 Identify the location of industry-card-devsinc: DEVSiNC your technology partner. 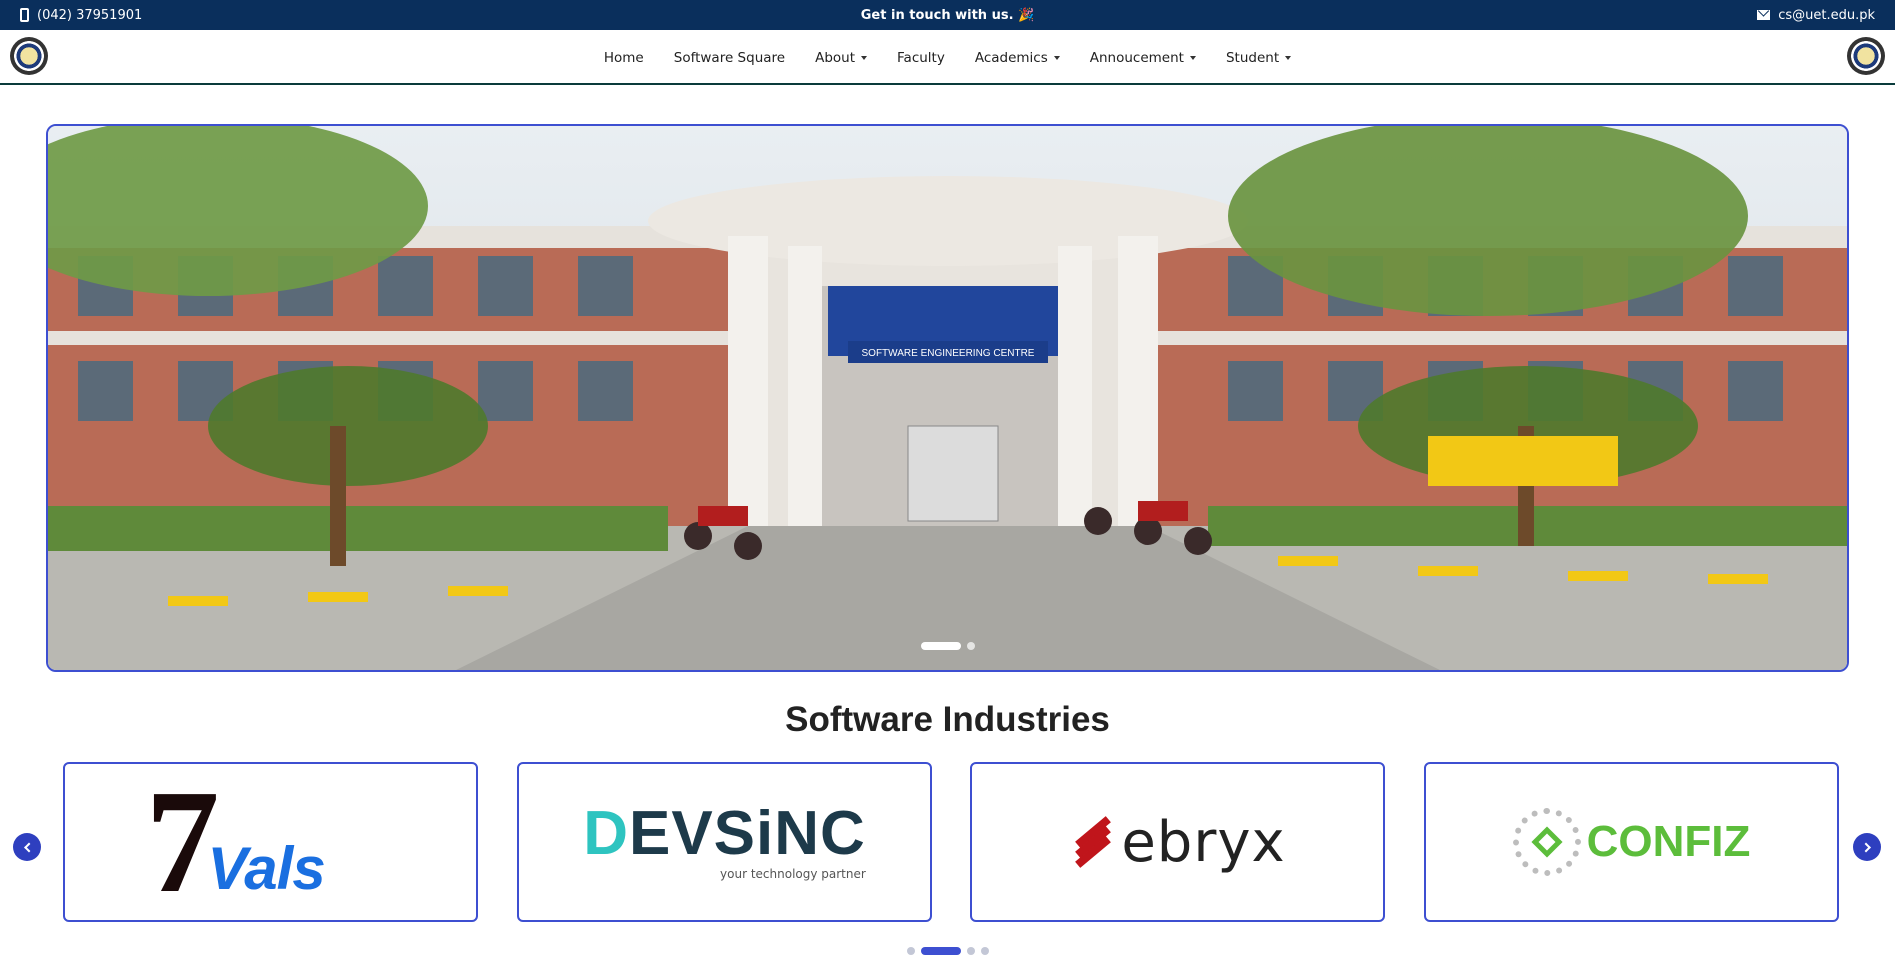
(724, 842).